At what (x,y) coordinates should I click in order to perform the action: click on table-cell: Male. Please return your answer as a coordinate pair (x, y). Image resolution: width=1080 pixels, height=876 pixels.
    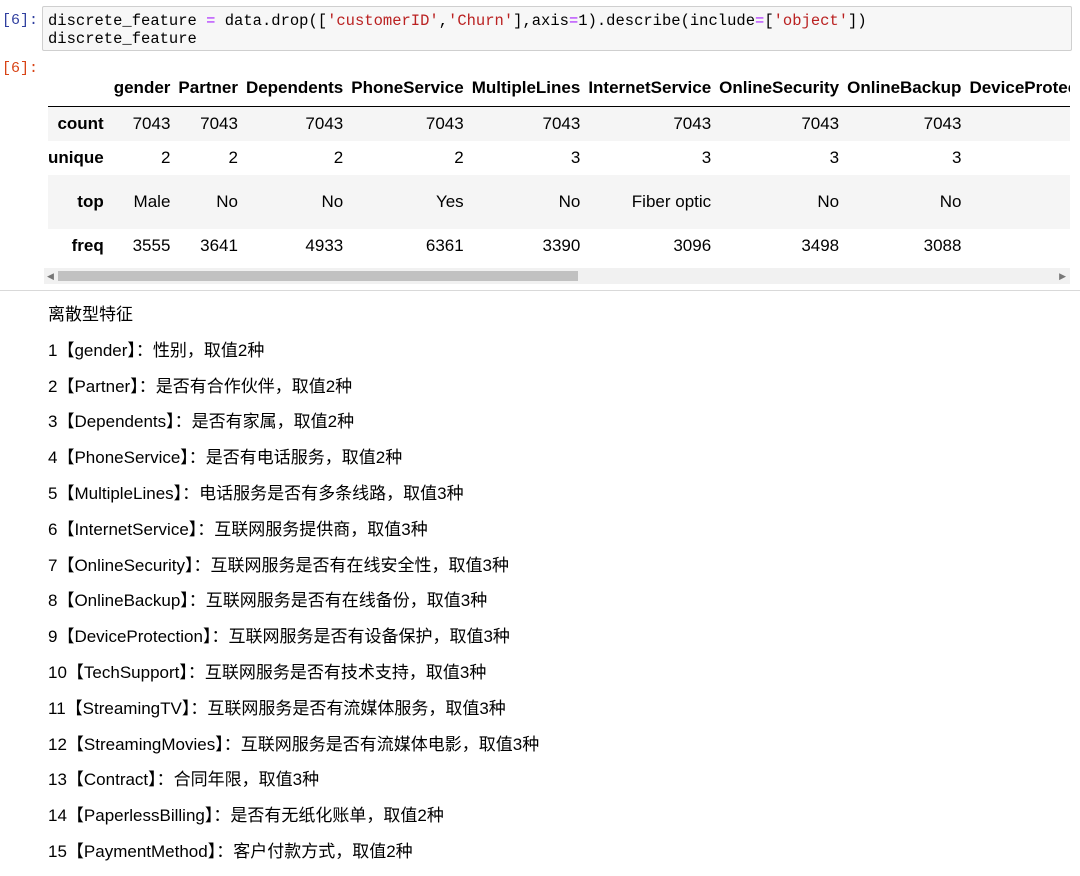
    Looking at the image, I should click on (152, 201).